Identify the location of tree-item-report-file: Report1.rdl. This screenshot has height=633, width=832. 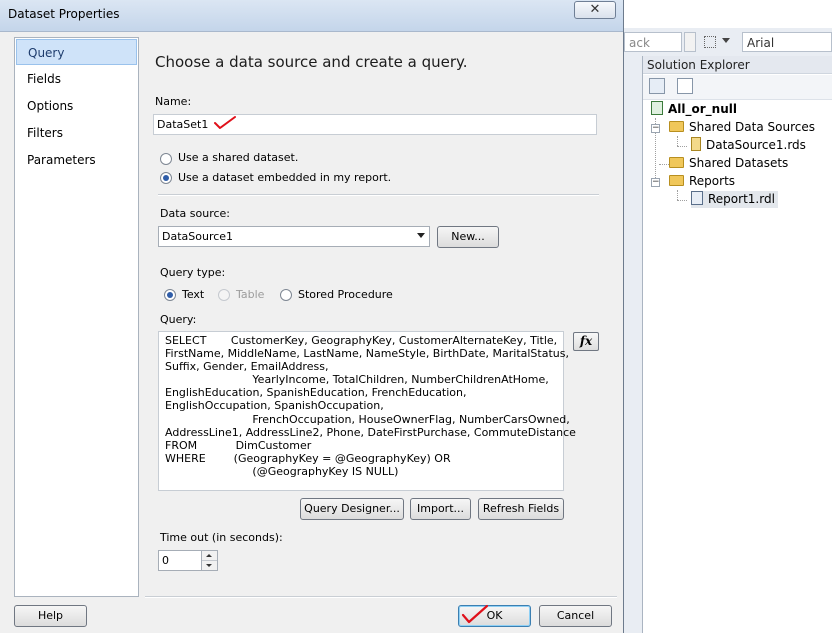
(734, 199).